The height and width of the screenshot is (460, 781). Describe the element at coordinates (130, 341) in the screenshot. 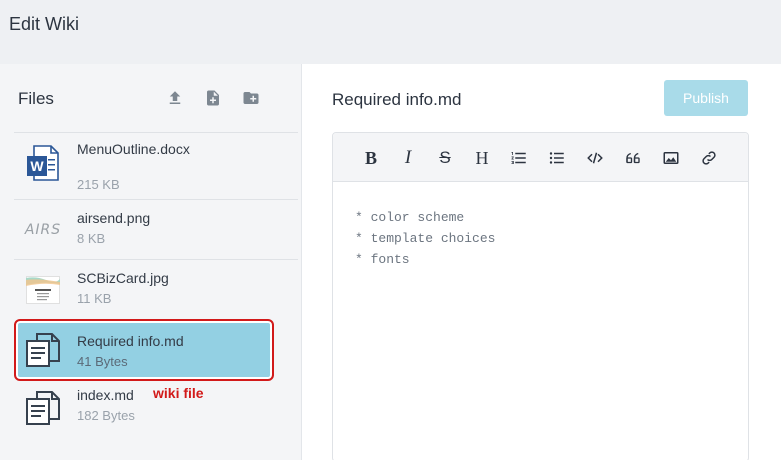

I see `file-name: Required info.md` at that location.